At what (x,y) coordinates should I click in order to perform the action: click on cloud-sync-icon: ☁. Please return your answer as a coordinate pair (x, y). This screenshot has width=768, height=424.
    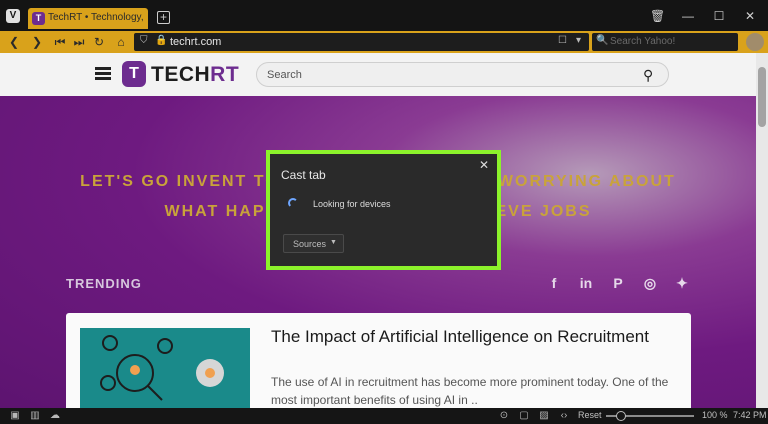
    Looking at the image, I should click on (55, 416).